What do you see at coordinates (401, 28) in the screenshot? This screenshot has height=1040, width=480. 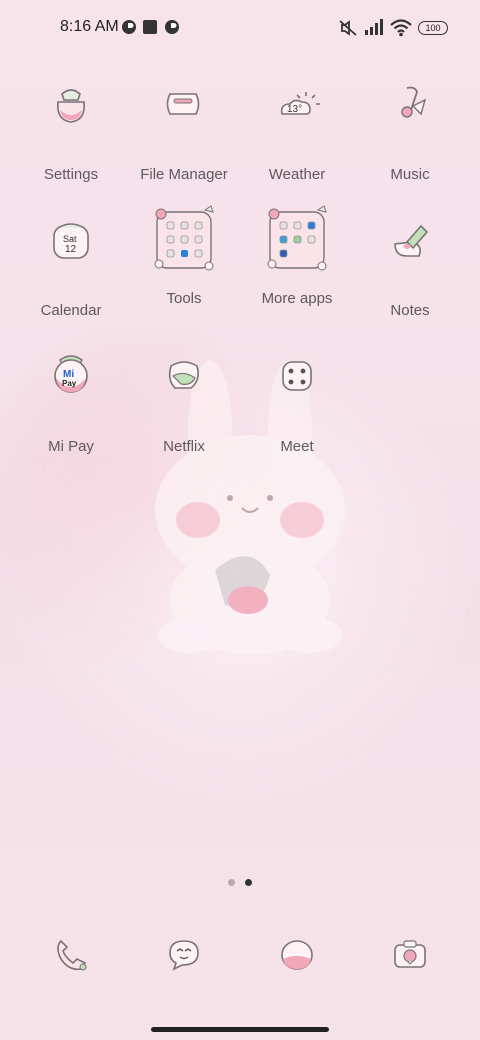 I see `wifi-icon` at bounding box center [401, 28].